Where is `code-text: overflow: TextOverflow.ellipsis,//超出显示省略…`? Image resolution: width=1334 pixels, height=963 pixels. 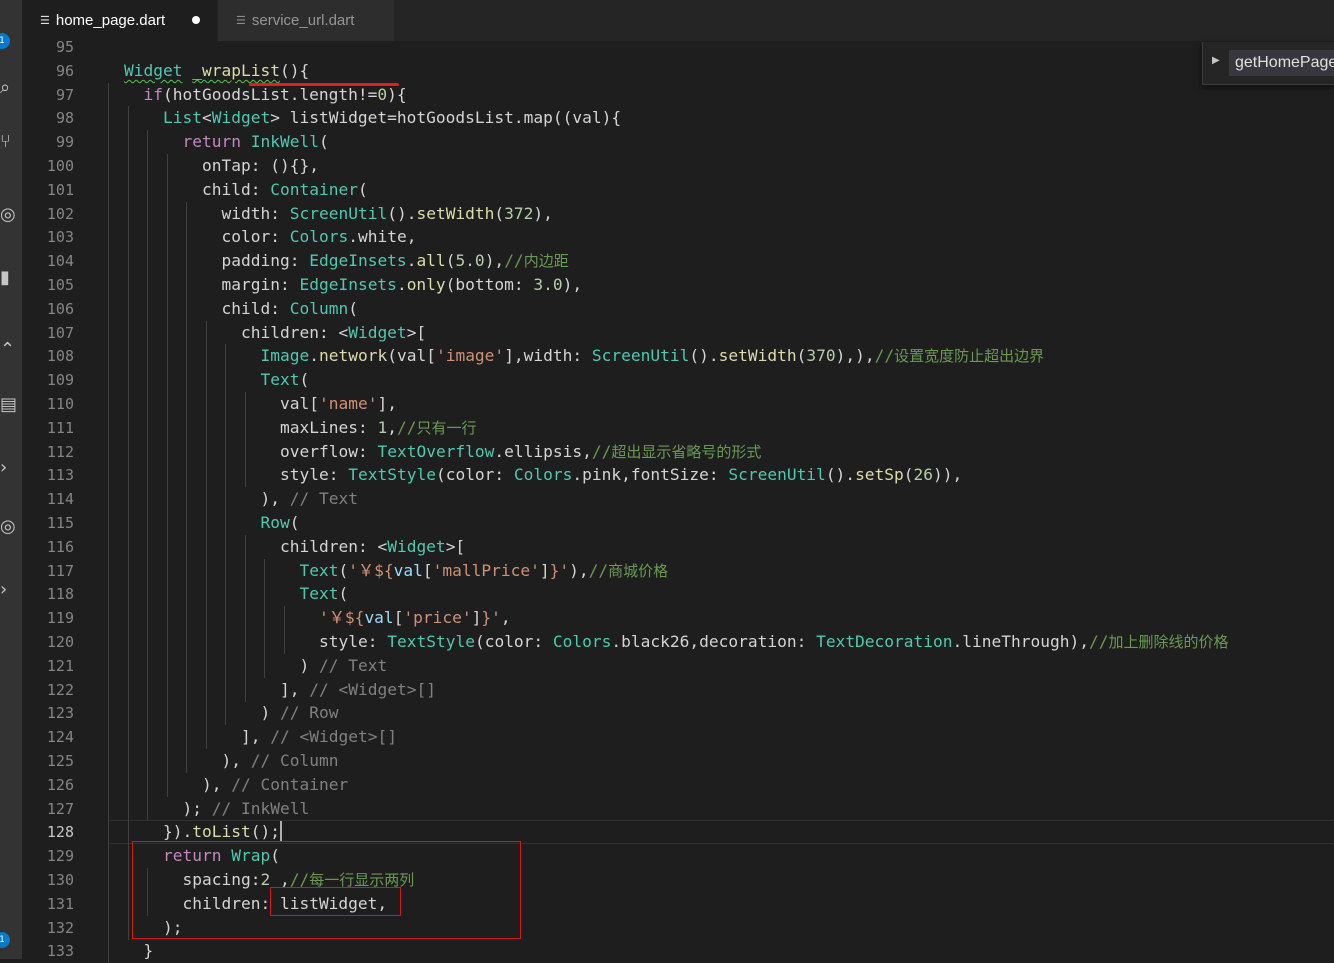 code-text: overflow: TextOverflow.ellipsis,//超出显示省略… is located at coordinates (520, 452).